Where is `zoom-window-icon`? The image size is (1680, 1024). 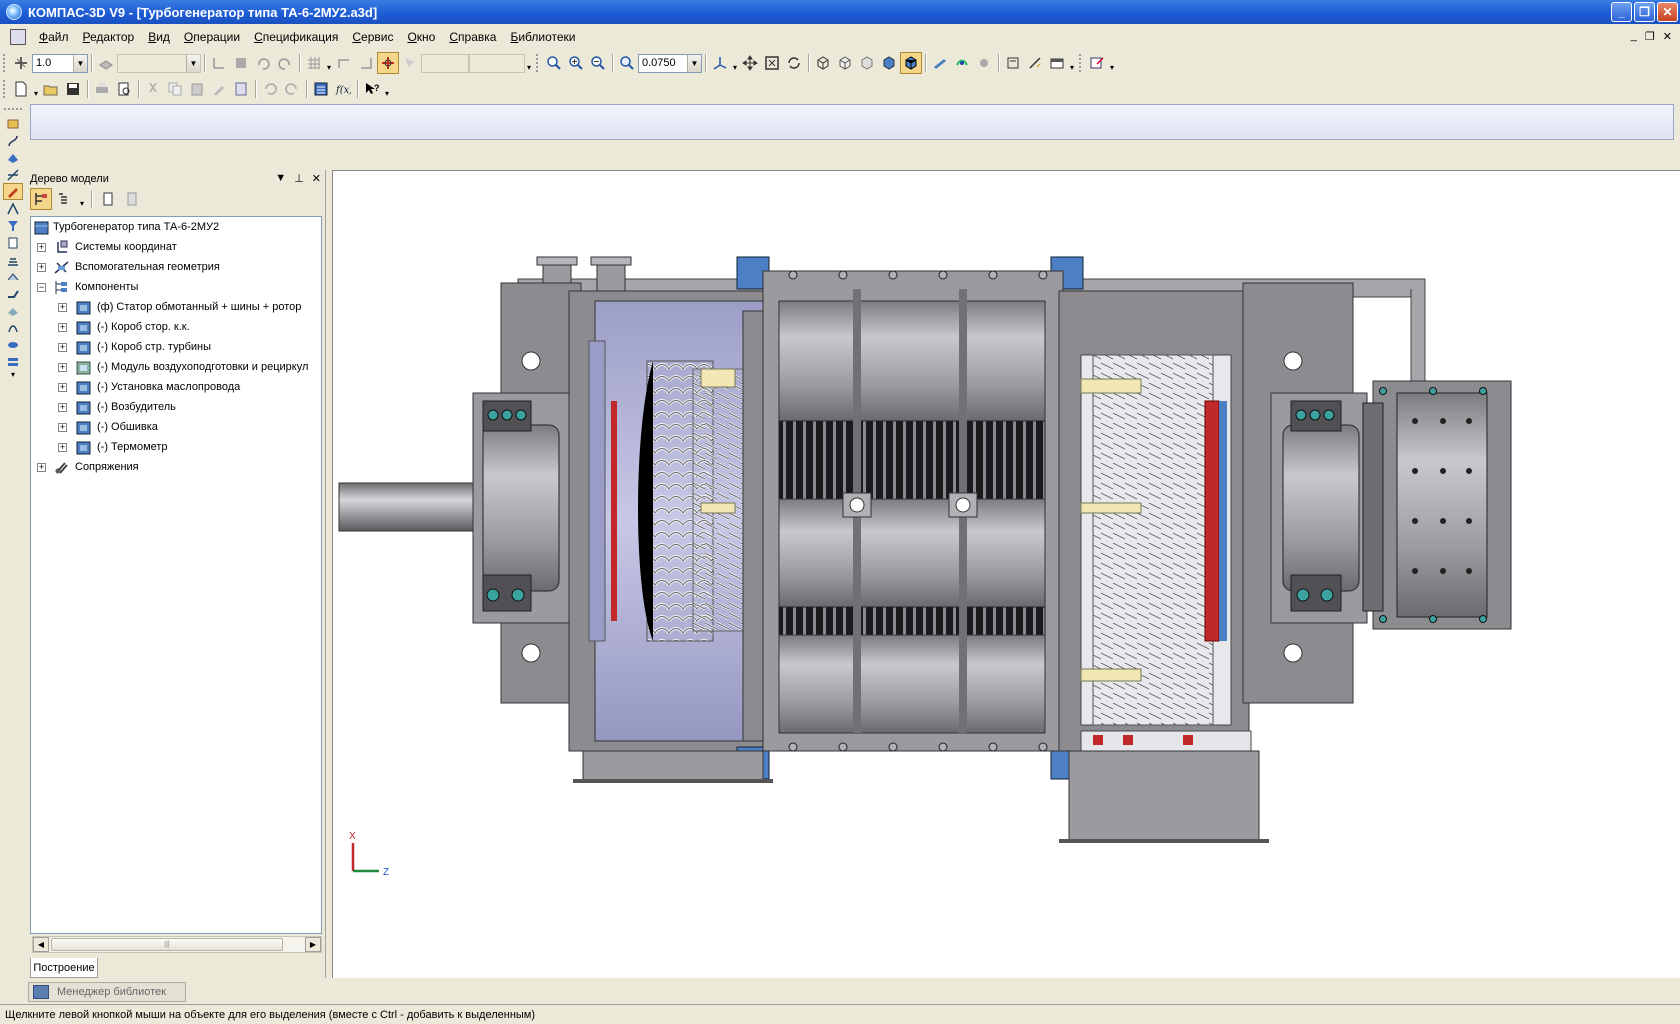
zoom-window-icon is located at coordinates (554, 63).